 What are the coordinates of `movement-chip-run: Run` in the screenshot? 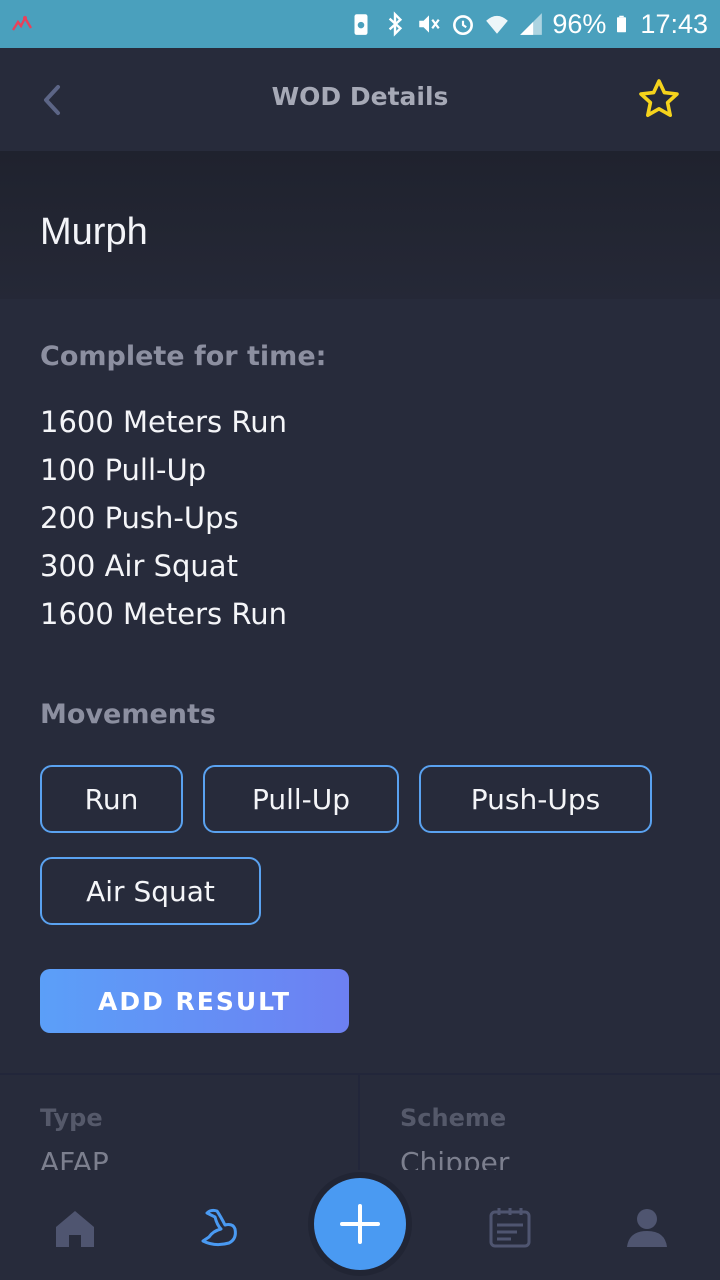 It's located at (111, 799).